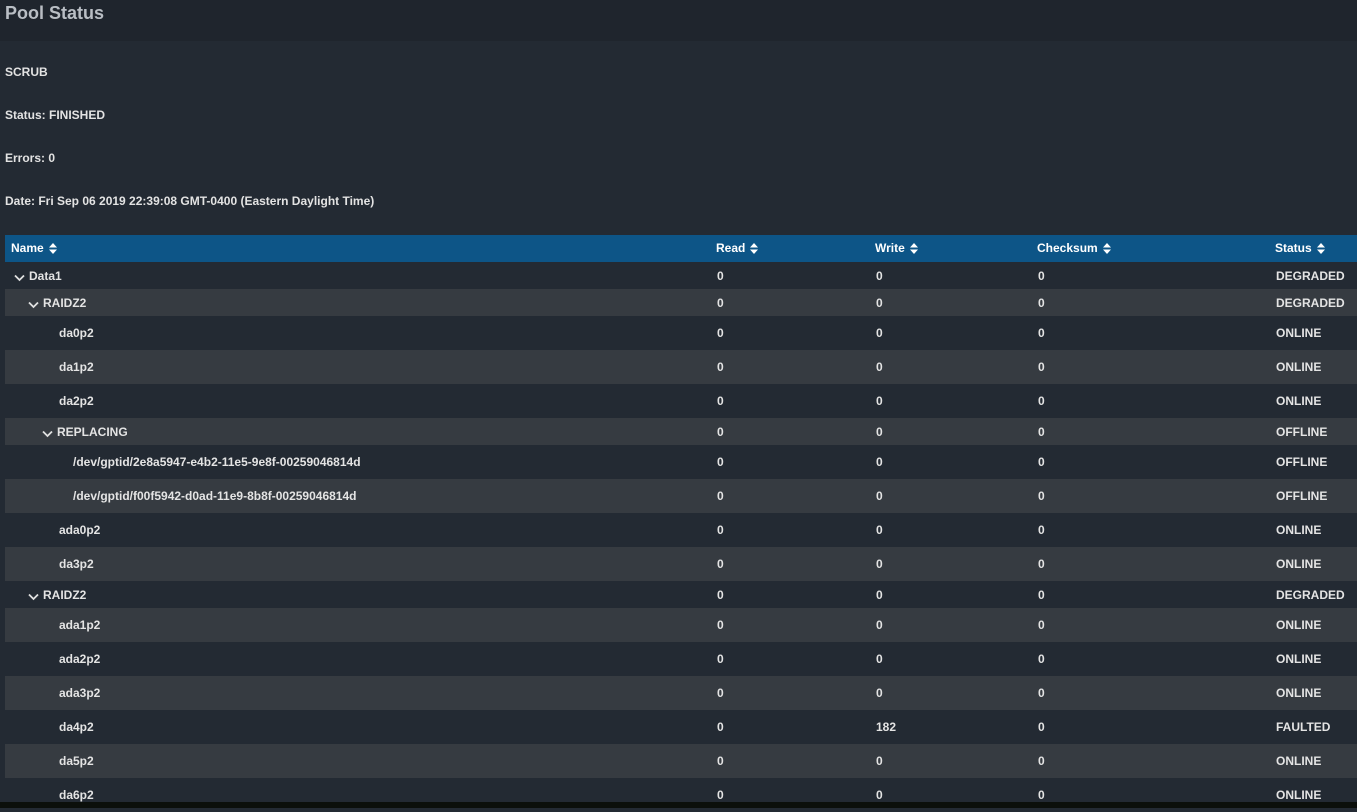 This screenshot has width=1357, height=812. What do you see at coordinates (681, 333) in the screenshot?
I see `table-row: da0p2 0 0 0 ONLINE` at bounding box center [681, 333].